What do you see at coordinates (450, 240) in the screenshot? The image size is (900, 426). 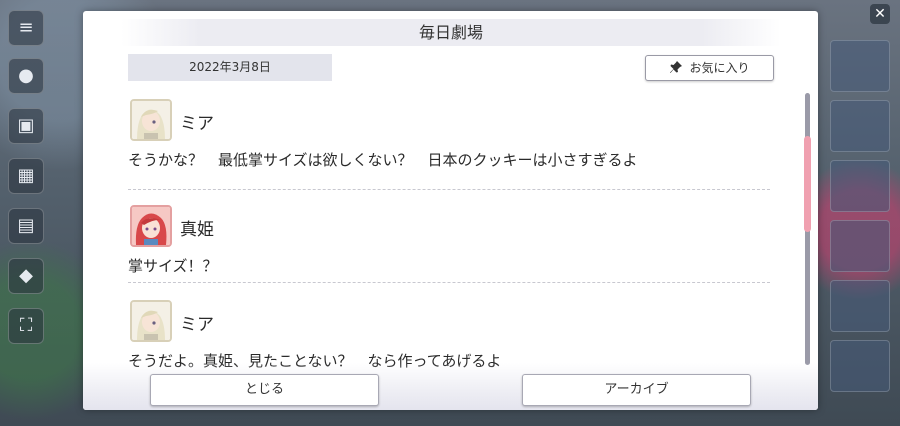 I see `chat-message: 真姫 掌サイズ！？` at bounding box center [450, 240].